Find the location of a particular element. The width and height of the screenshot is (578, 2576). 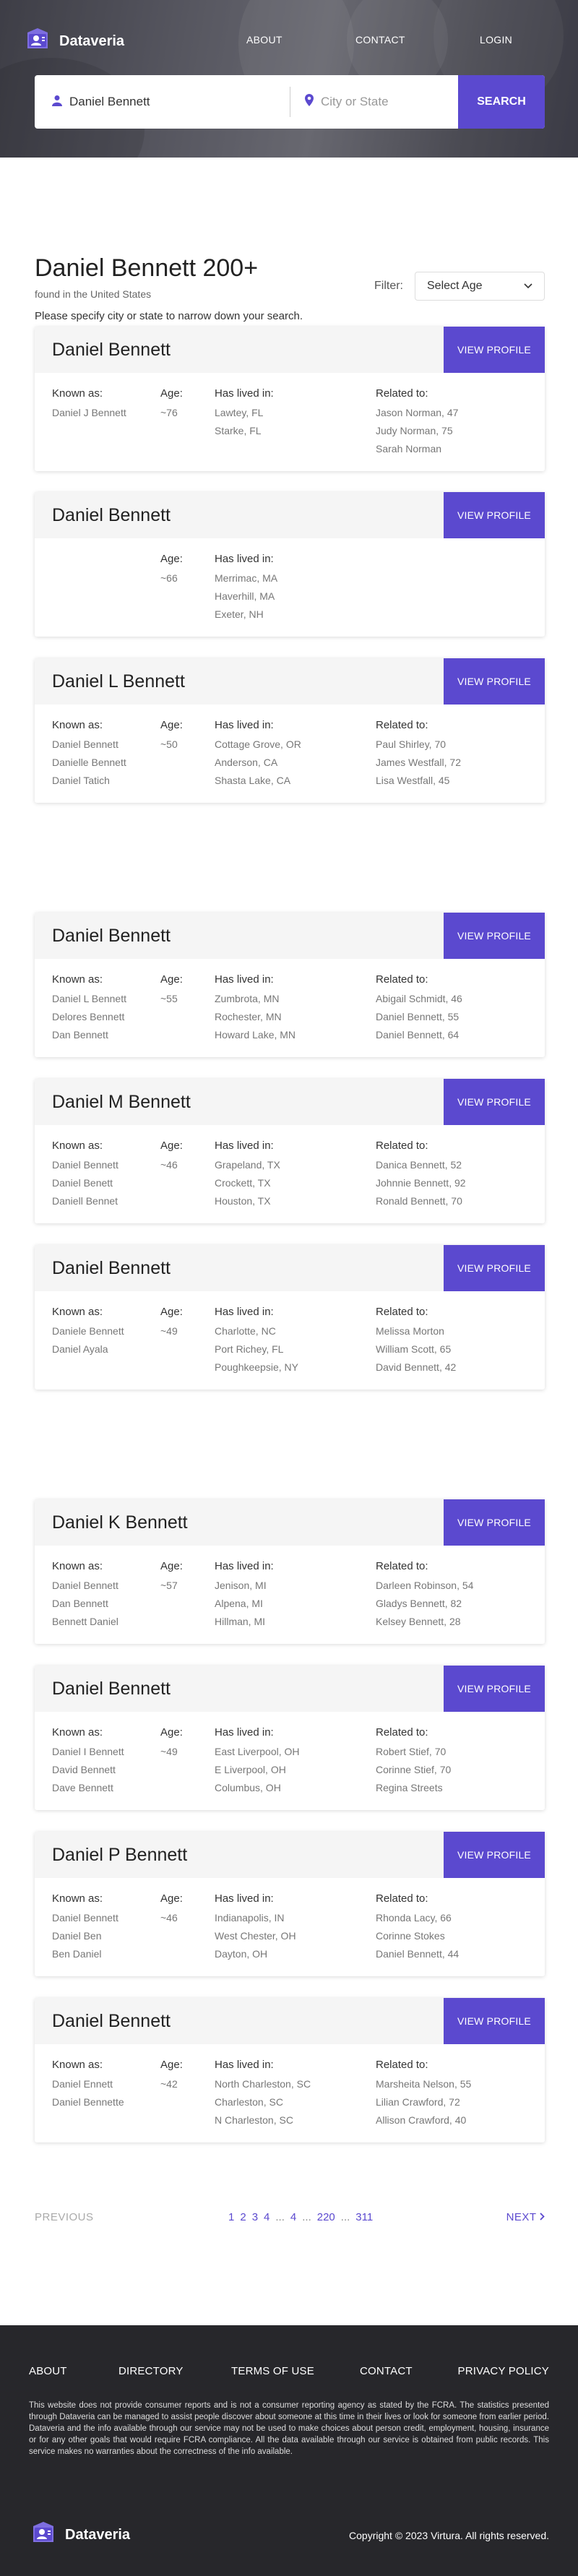

age-column: Age: ~49 is located at coordinates (171, 1323).